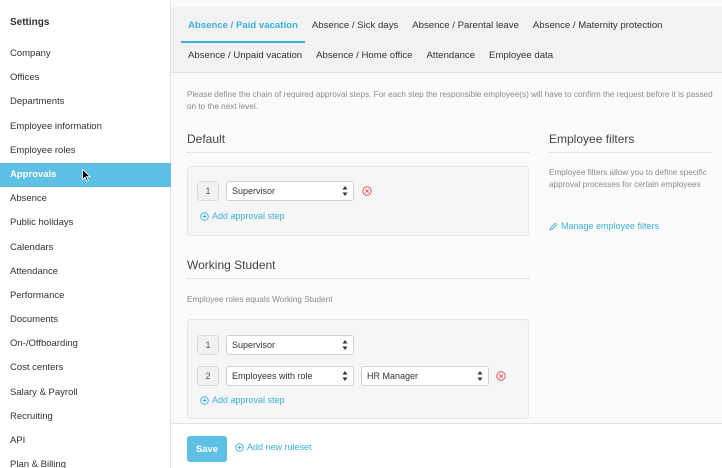 This screenshot has width=722, height=468. I want to click on sidebar-item-api: API, so click(85, 441).